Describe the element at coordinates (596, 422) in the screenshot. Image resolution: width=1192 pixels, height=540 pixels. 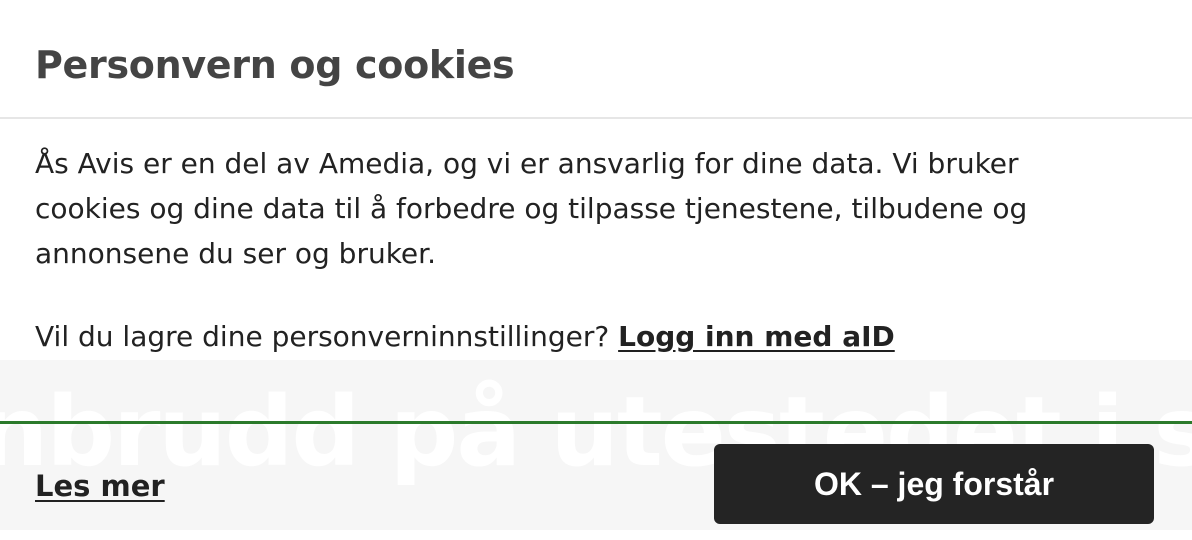
I see `accent-divider` at that location.